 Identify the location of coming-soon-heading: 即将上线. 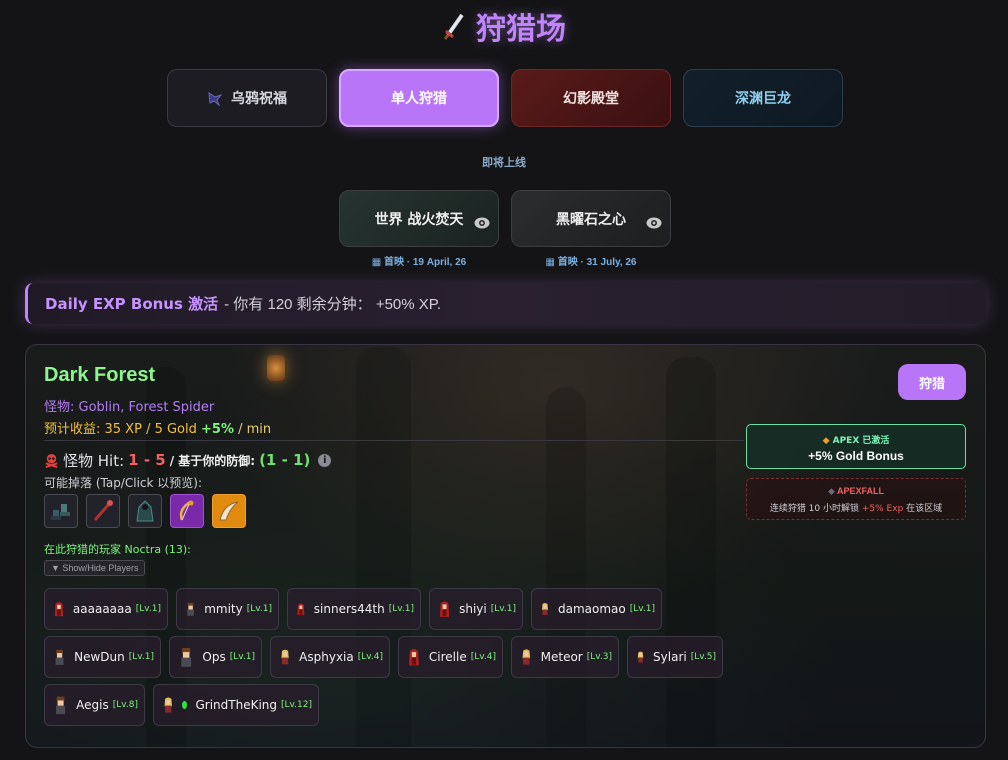
(504, 162).